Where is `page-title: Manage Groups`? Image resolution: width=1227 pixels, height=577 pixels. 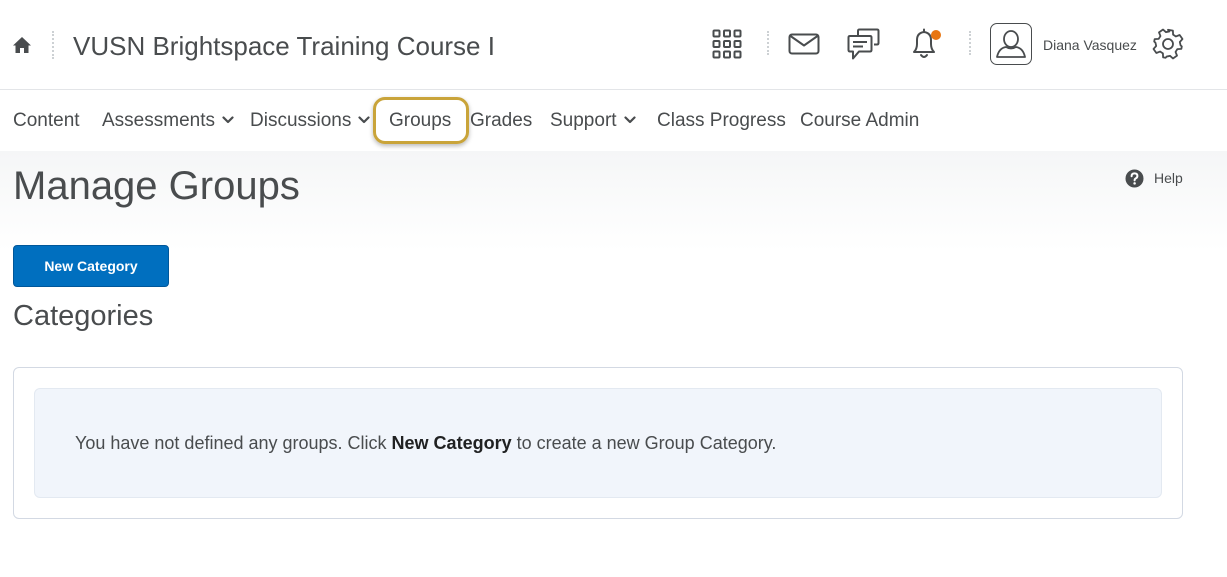
page-title: Manage Groups is located at coordinates (156, 186).